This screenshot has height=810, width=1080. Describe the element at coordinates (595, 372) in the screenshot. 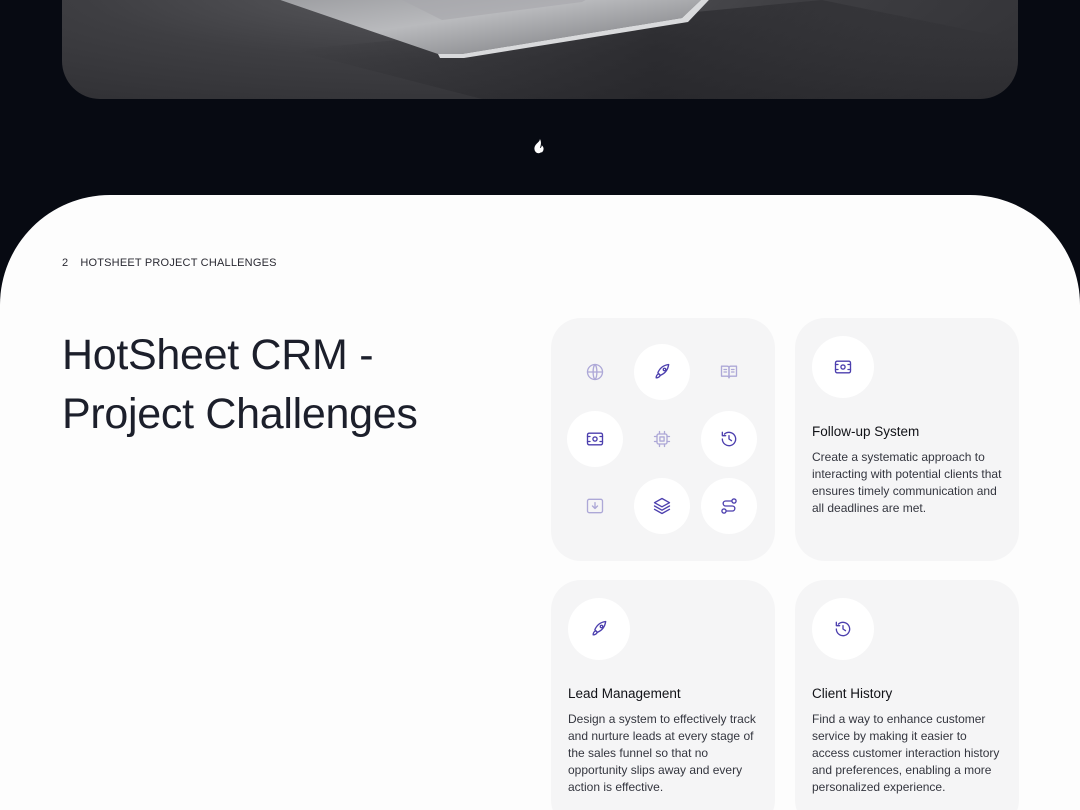

I see `globe-icon` at that location.